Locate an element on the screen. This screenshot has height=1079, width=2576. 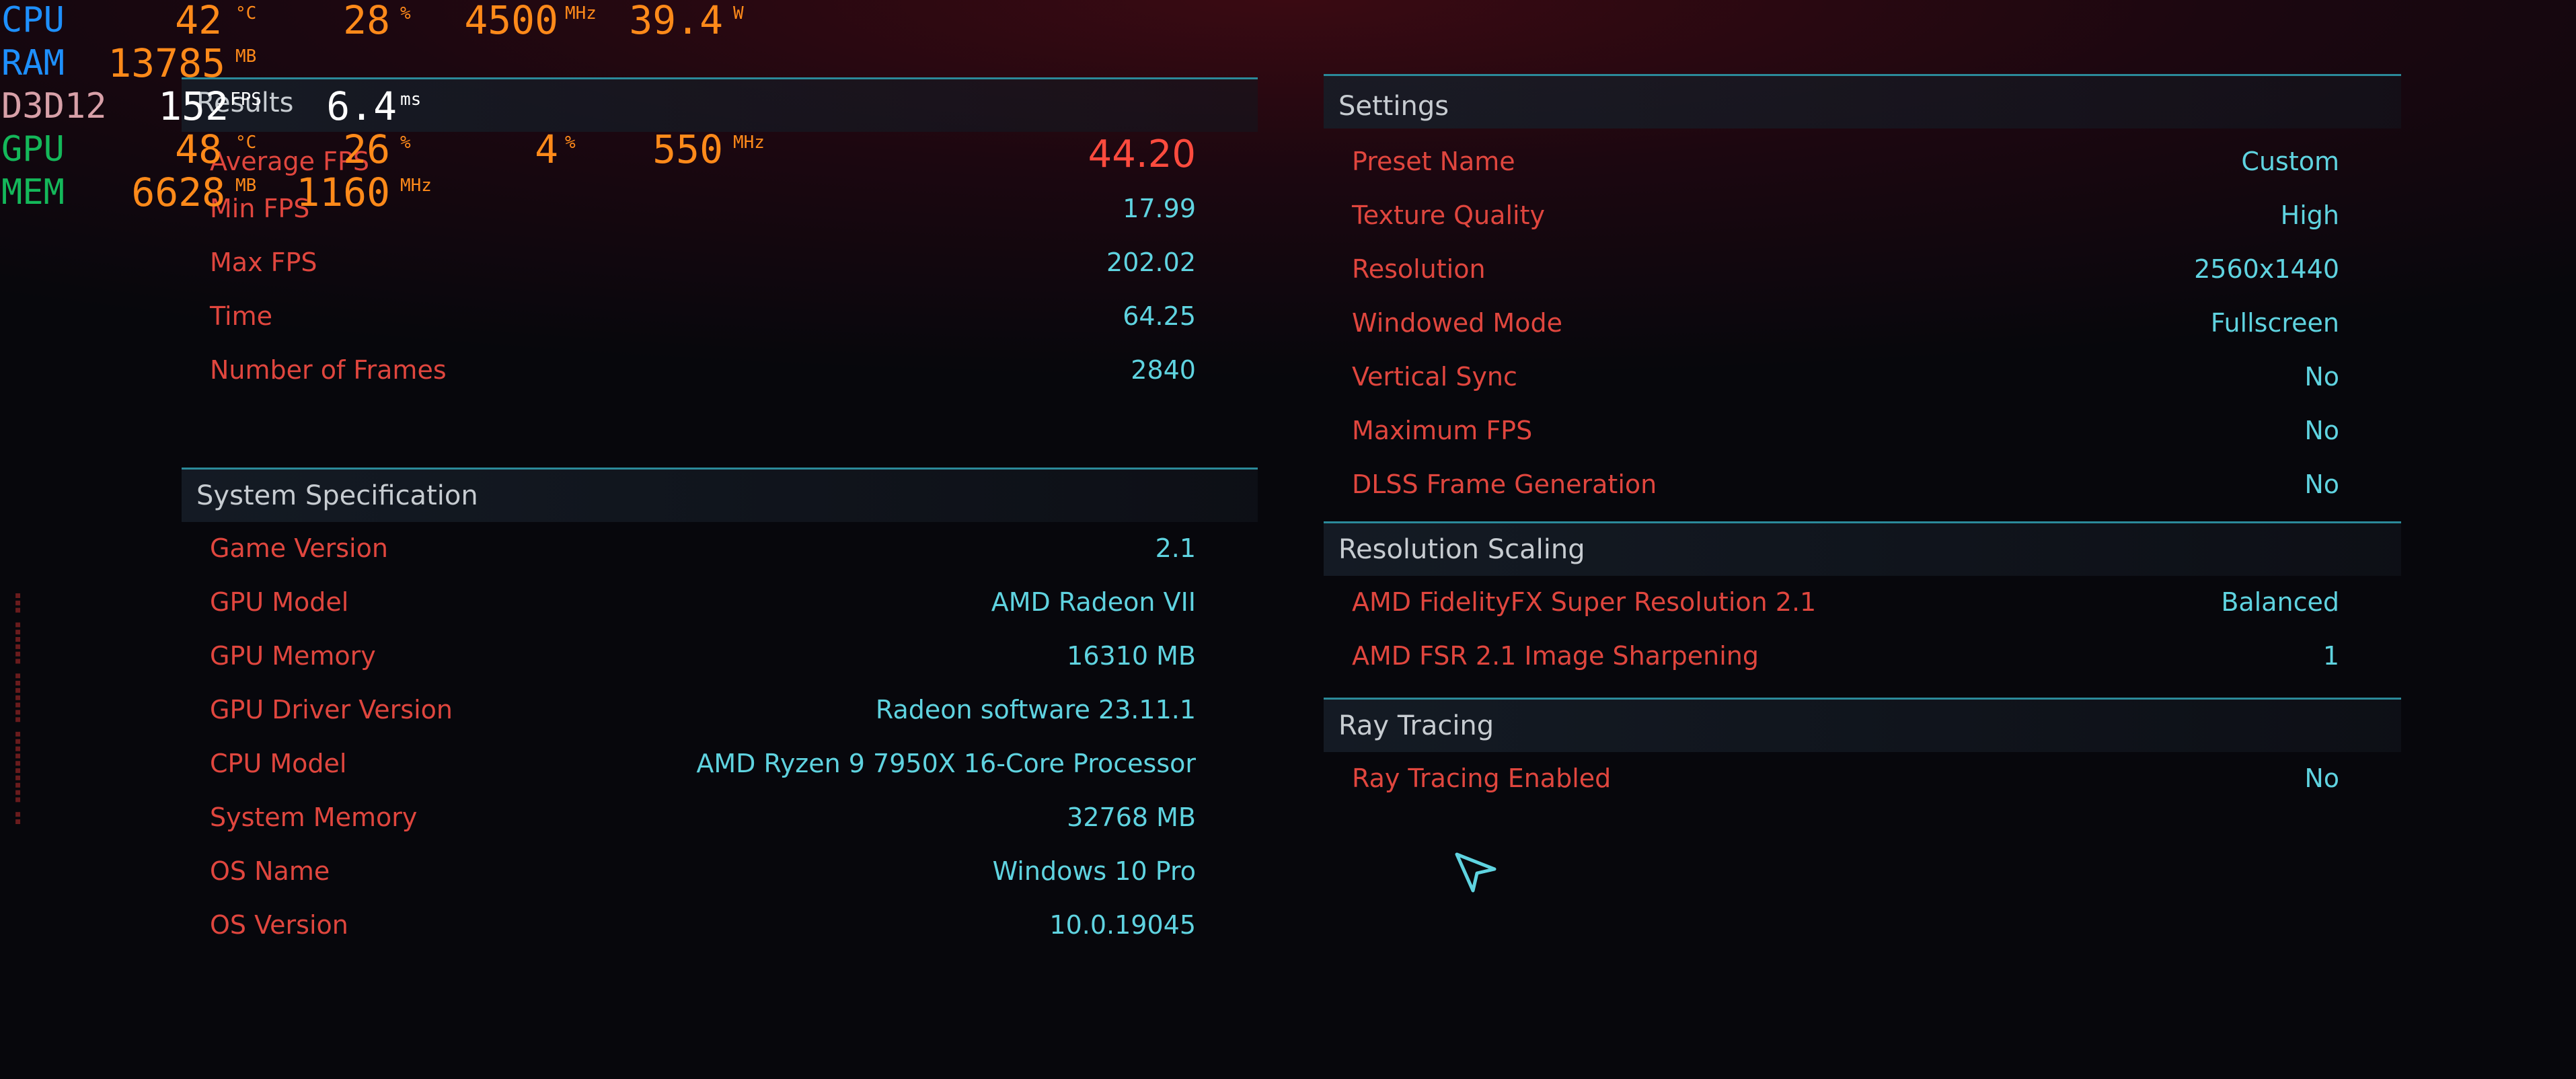
spec-label: Game Version is located at coordinates (299, 548).